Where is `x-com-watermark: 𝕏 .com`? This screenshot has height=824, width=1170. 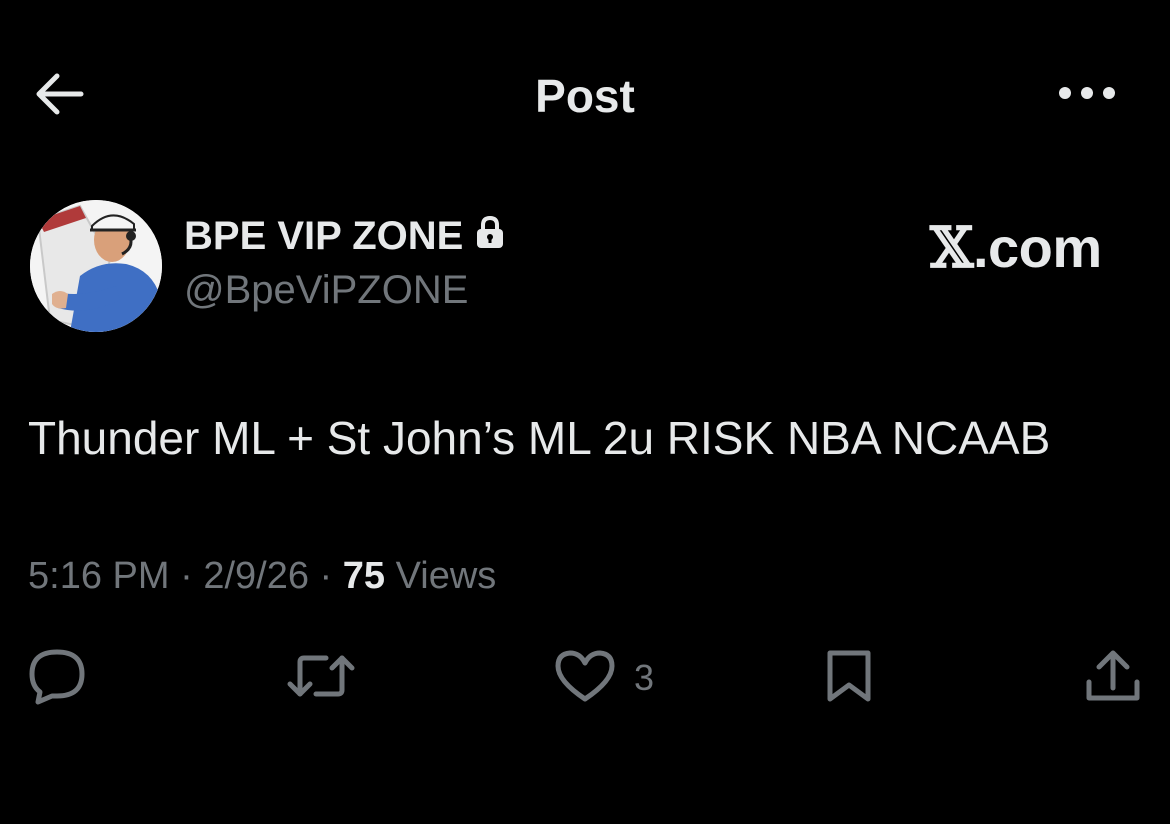 x-com-watermark: 𝕏 .com is located at coordinates (1016, 248).